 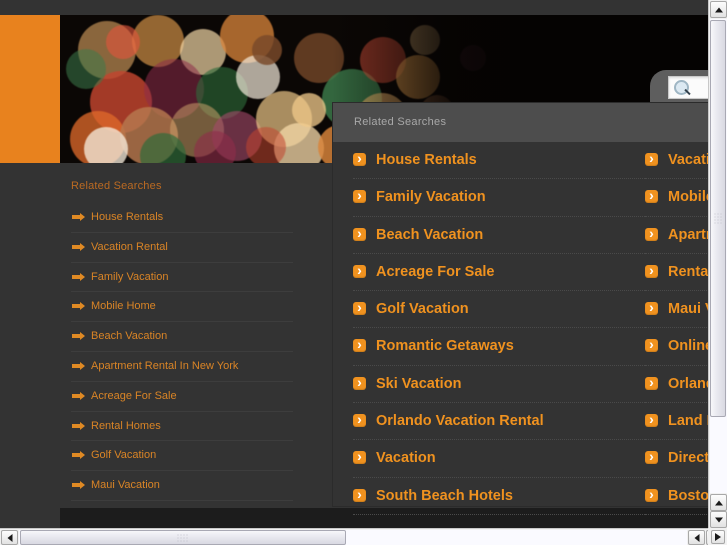 I want to click on vertical-scrollbar, so click(x=717, y=264).